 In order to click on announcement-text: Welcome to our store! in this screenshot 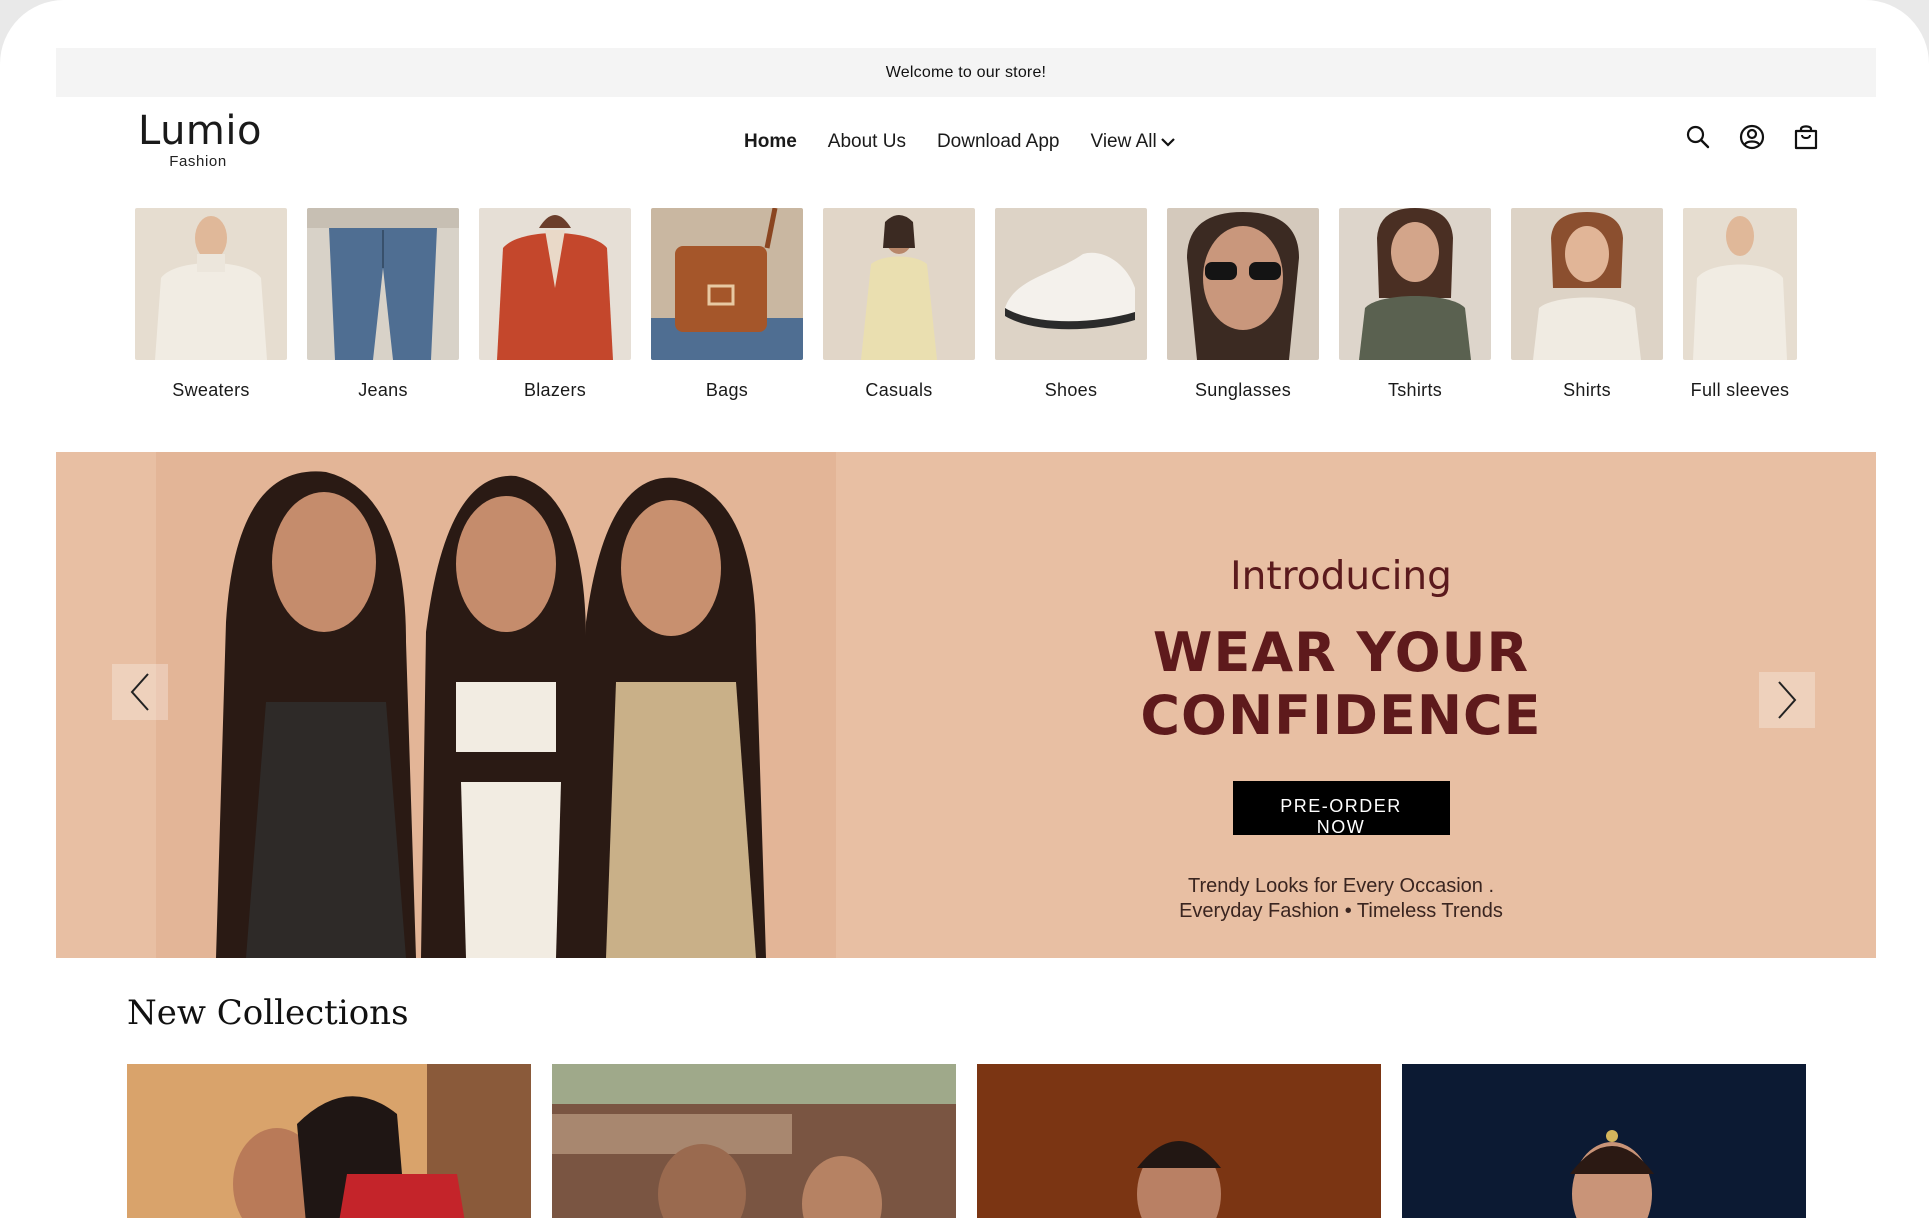, I will do `click(966, 72)`.